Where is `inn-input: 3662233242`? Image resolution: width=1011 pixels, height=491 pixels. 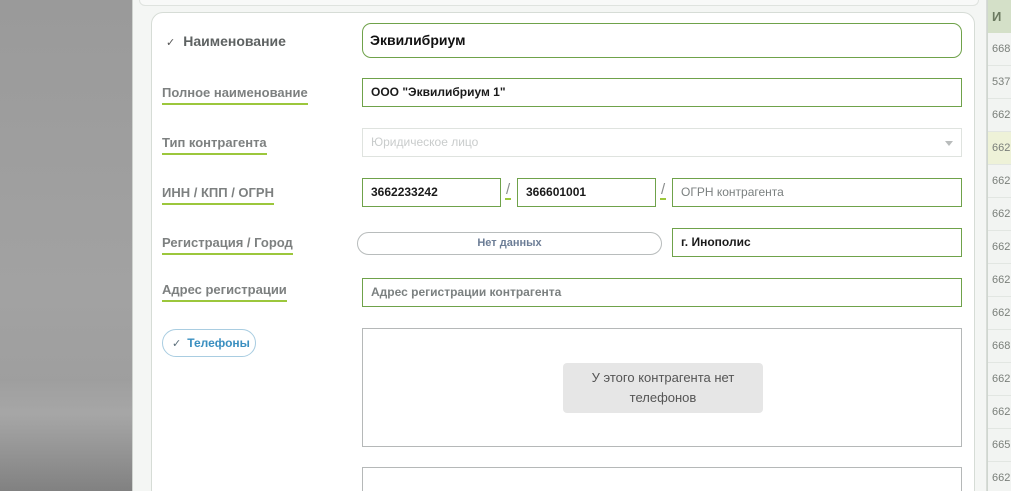 inn-input: 3662233242 is located at coordinates (431, 192).